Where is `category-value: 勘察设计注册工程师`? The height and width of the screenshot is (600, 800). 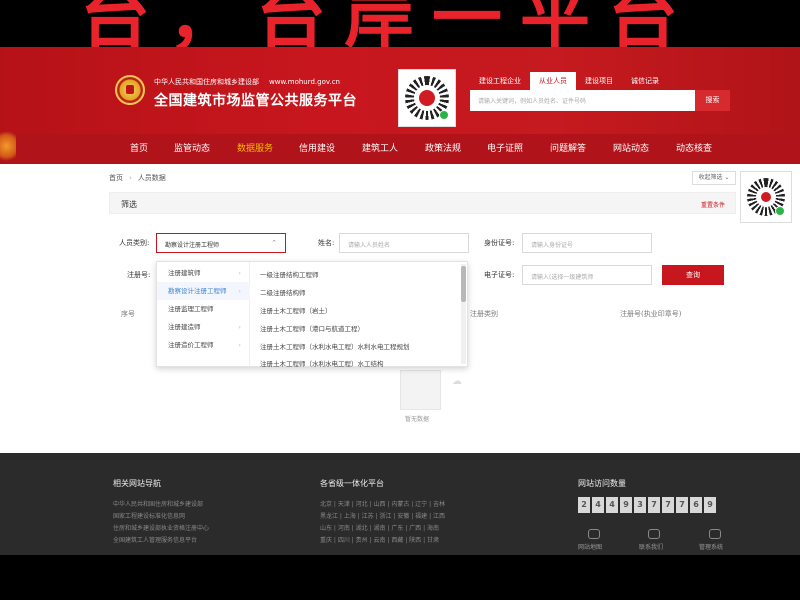
category-value: 勘察设计注册工程师 is located at coordinates (192, 245).